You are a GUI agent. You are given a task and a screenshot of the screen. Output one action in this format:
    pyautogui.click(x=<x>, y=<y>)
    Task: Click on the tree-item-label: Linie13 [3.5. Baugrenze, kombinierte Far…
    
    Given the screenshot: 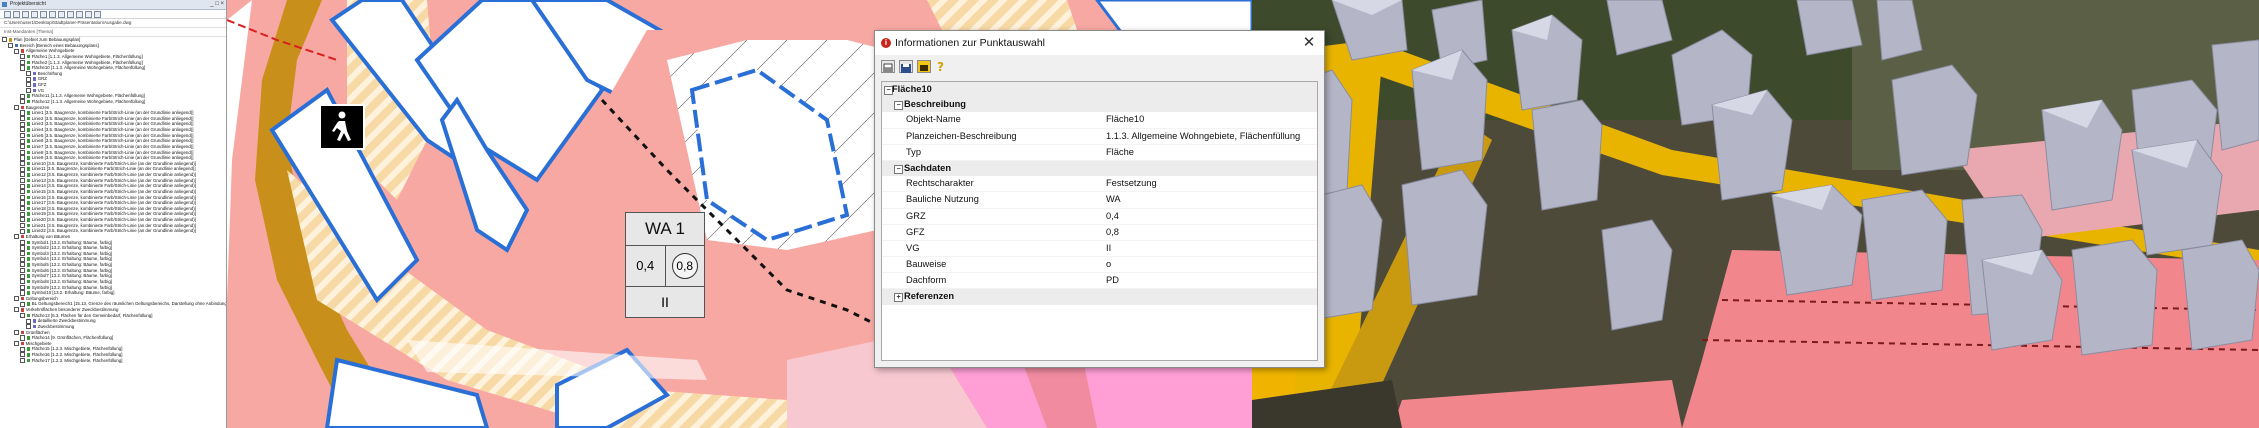 What is the action you would take?
    pyautogui.click(x=113, y=180)
    